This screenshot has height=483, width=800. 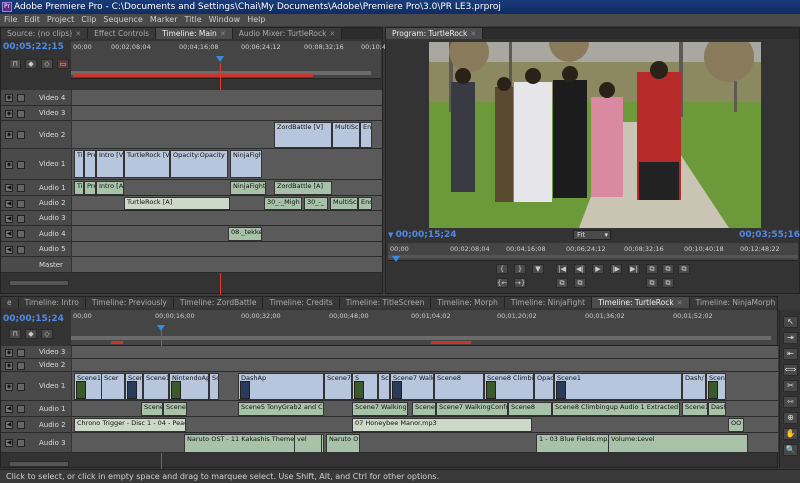 What do you see at coordinates (592, 235) in the screenshot?
I see `zoom-fit-dropdown: Fit ▾` at bounding box center [592, 235].